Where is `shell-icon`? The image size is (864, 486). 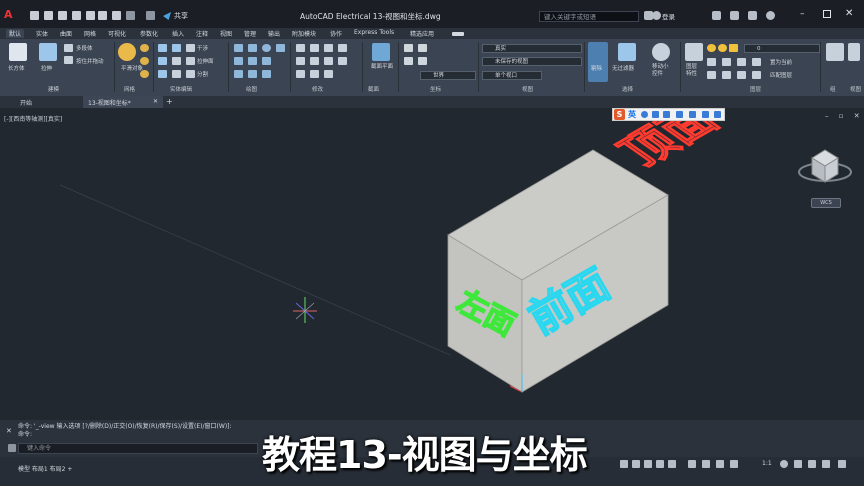
shell-icon is located at coordinates (162, 74).